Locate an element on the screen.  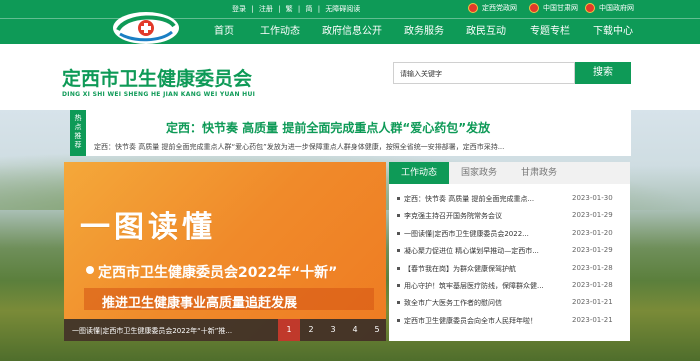
gov-link-label: 中国政府网 is located at coordinates (616, 8).